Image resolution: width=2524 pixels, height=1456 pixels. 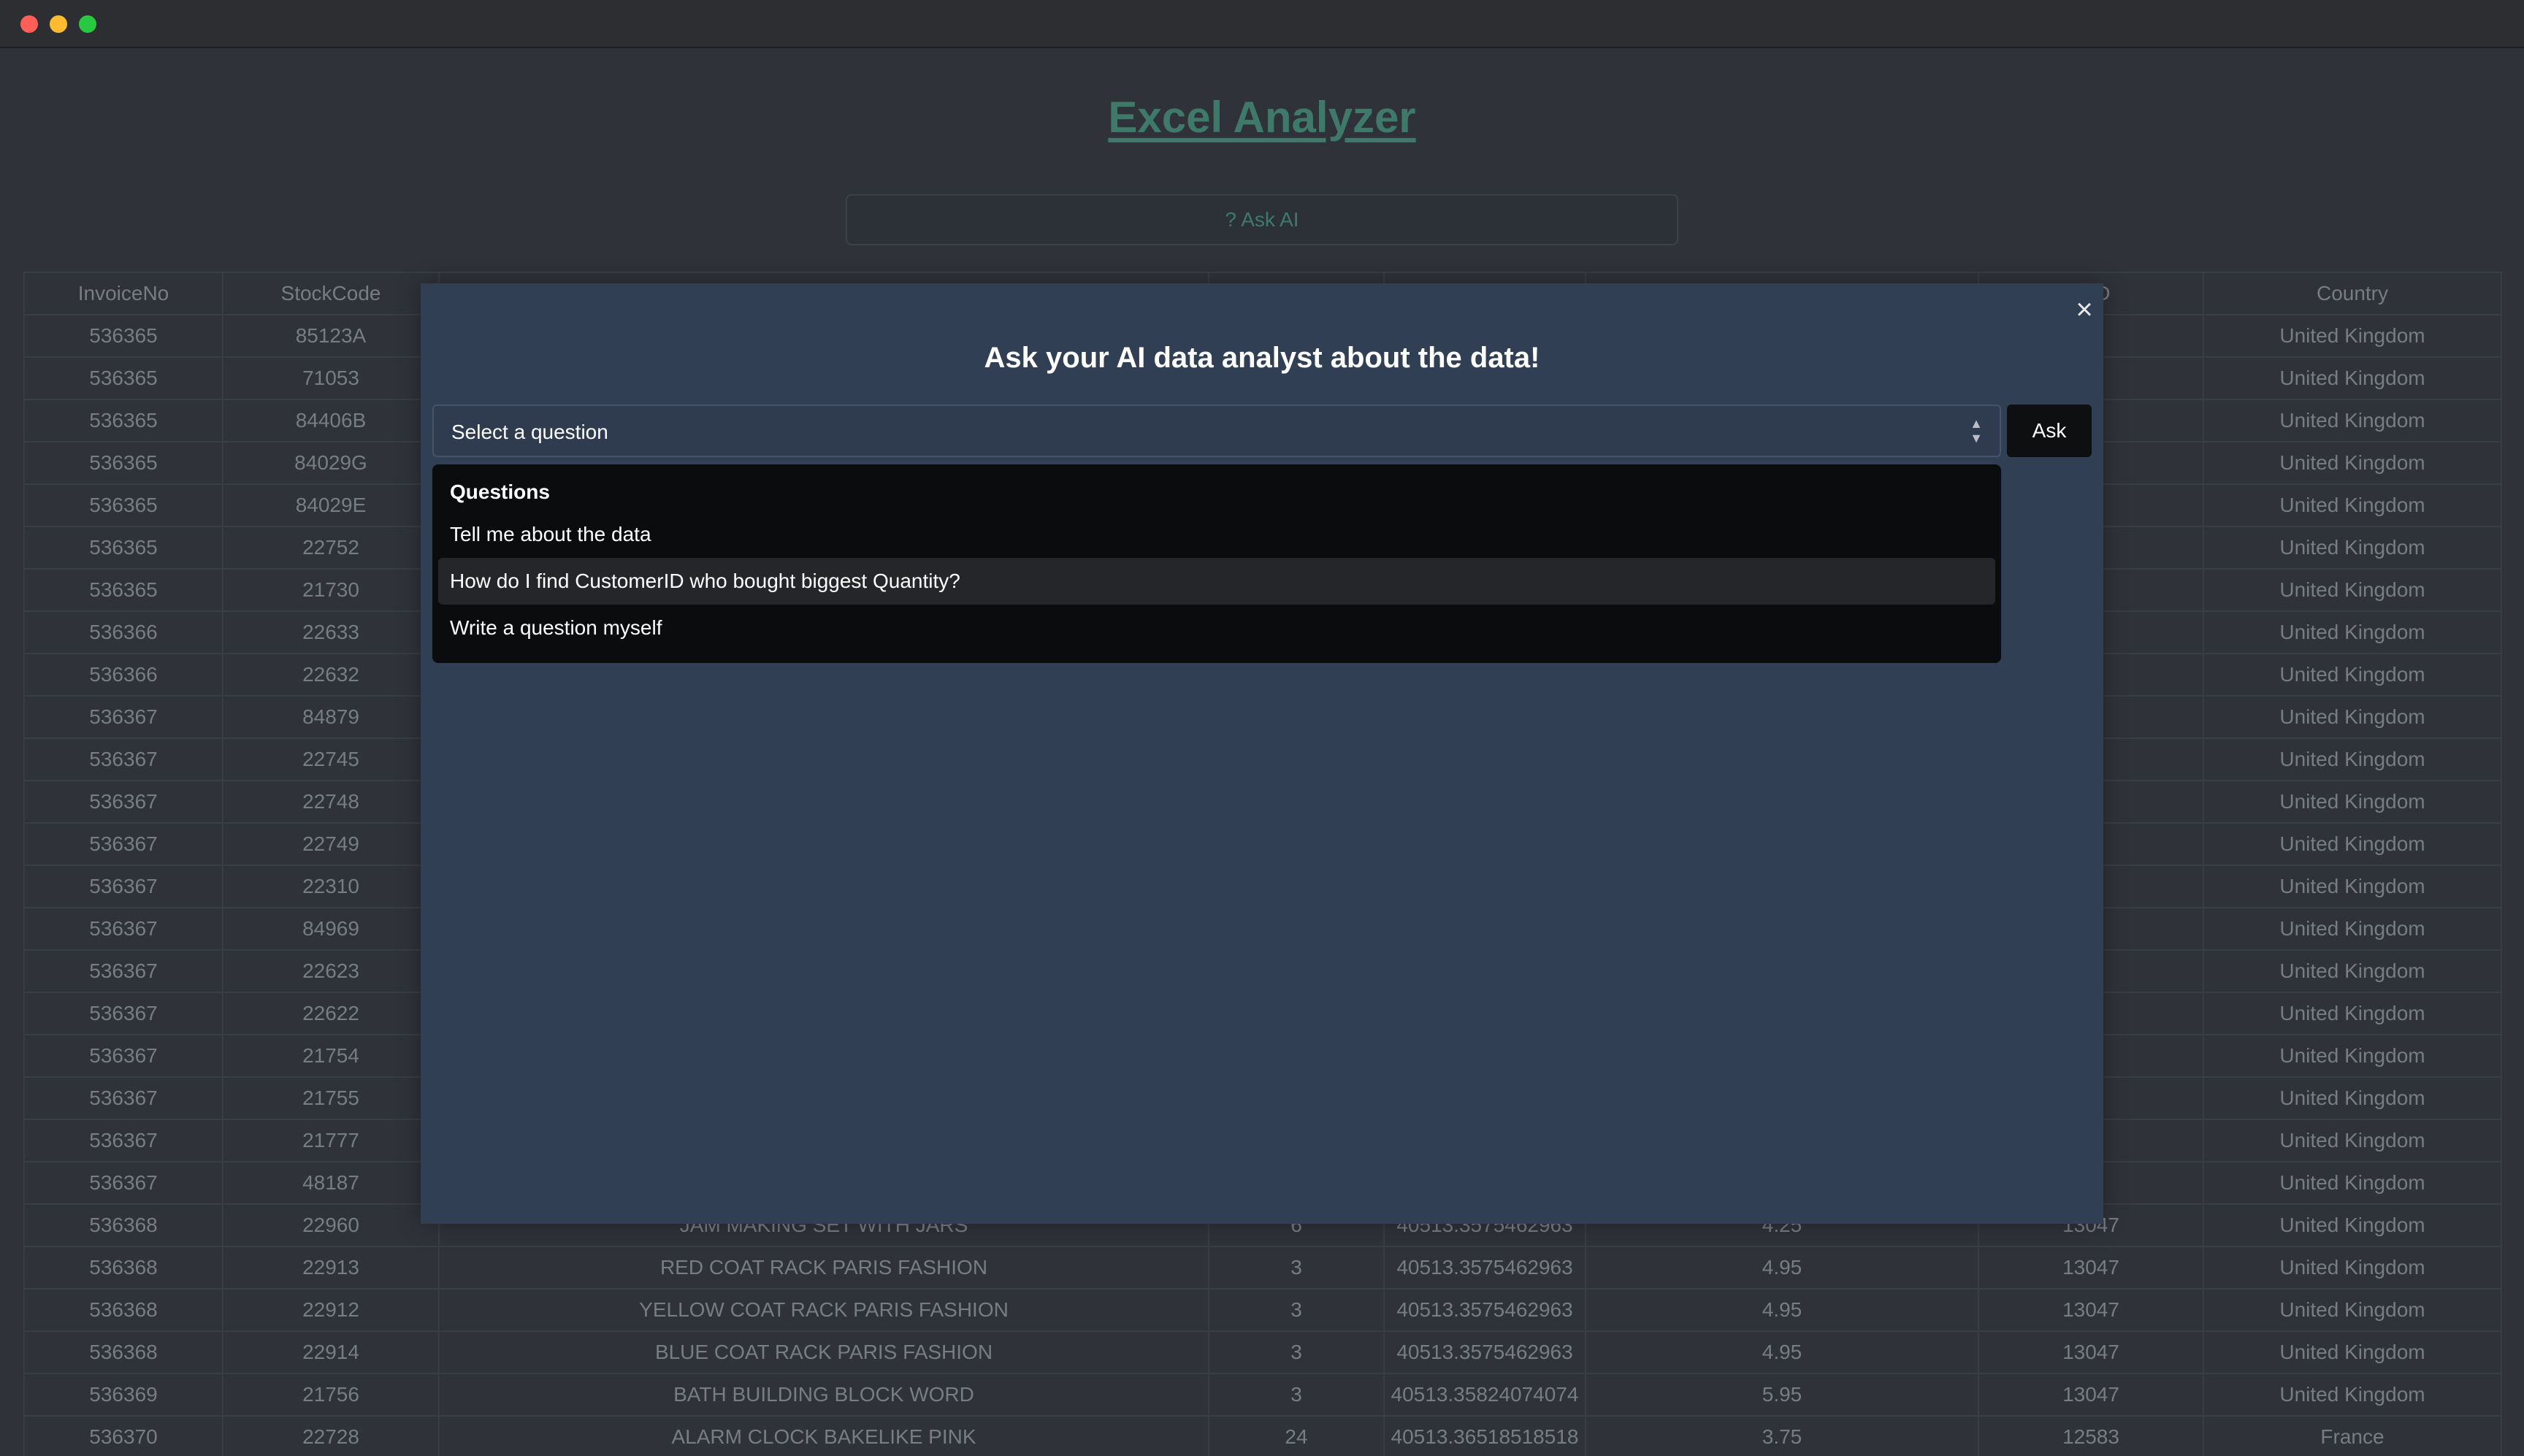 I want to click on chevron-up-down-icon: ▲ ▼, so click(x=1976, y=430).